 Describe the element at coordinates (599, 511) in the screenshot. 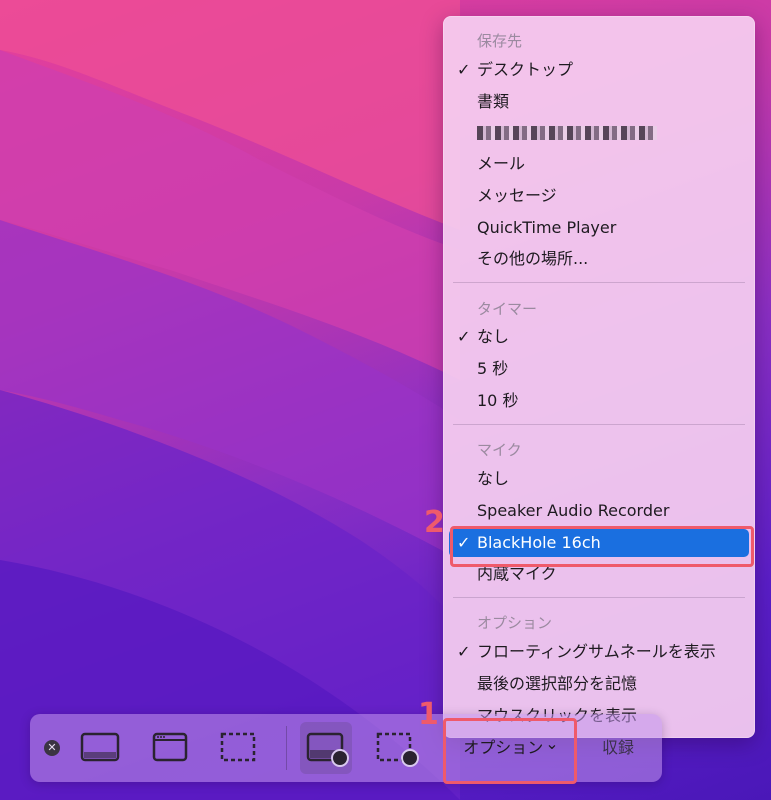

I see `mic-speaker-audio-recorder: Speaker Audio Recorder` at that location.